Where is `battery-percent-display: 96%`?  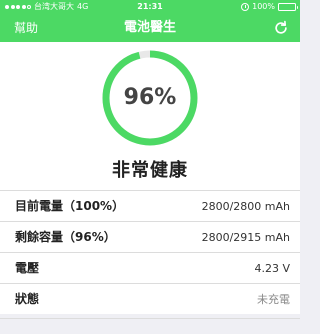
battery-percent-display: 96% is located at coordinates (150, 97).